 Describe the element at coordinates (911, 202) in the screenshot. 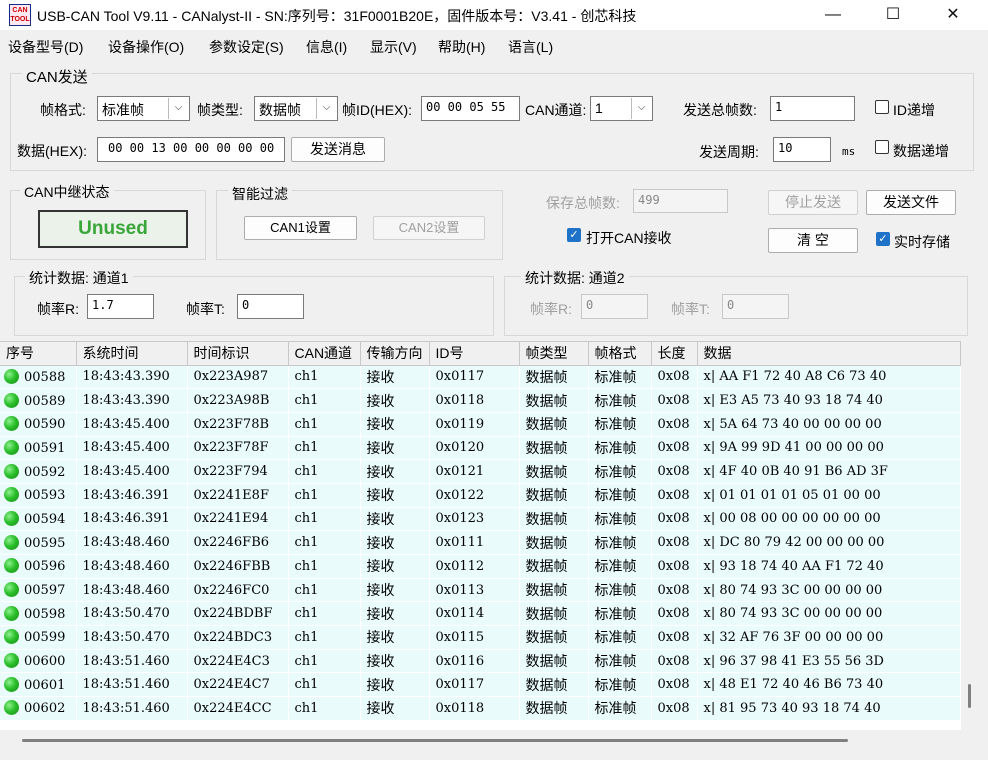

I see `send-file-button: 发送文件` at that location.